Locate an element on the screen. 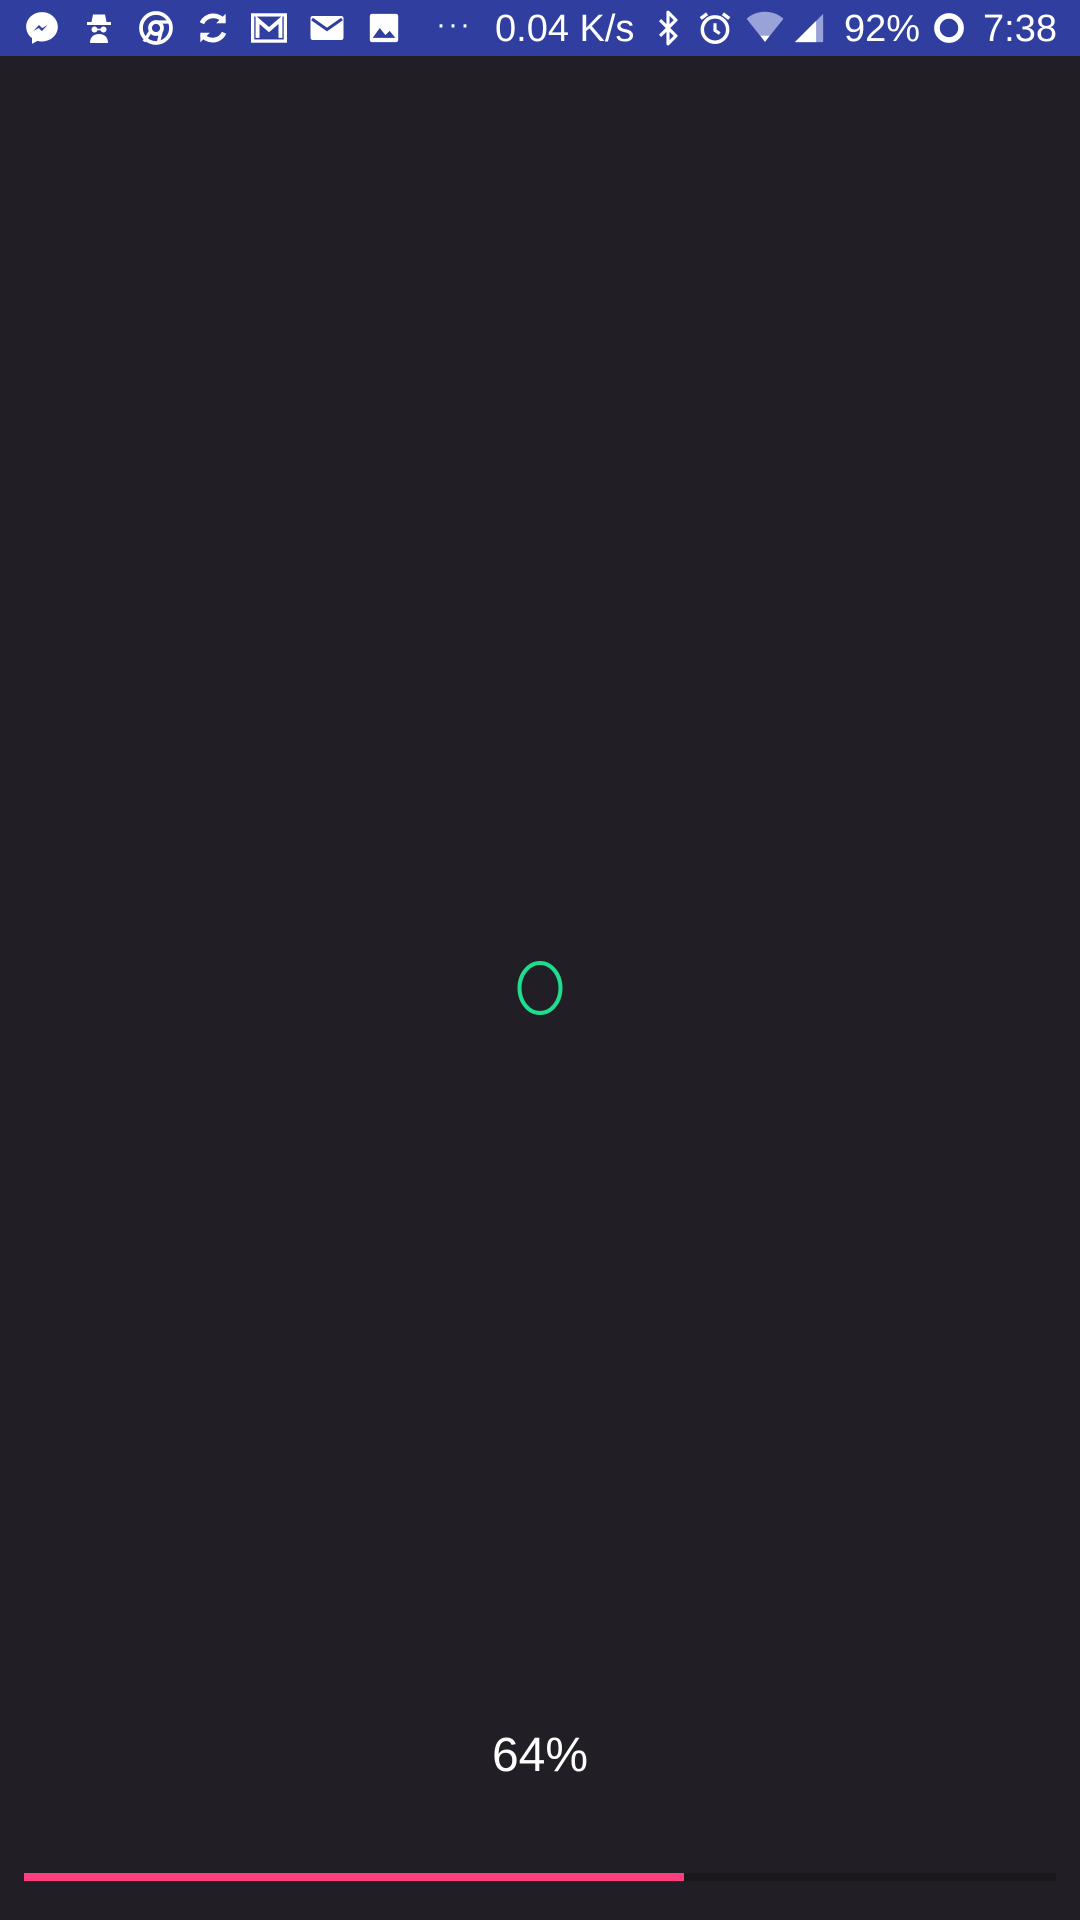  incognito-spy-icon is located at coordinates (99, 28).